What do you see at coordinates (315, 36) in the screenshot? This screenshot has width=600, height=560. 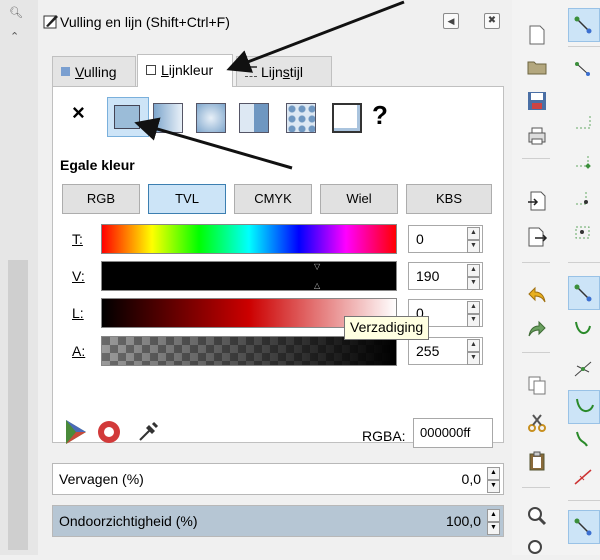 I see `arrow-to-stroke-tab` at bounding box center [315, 36].